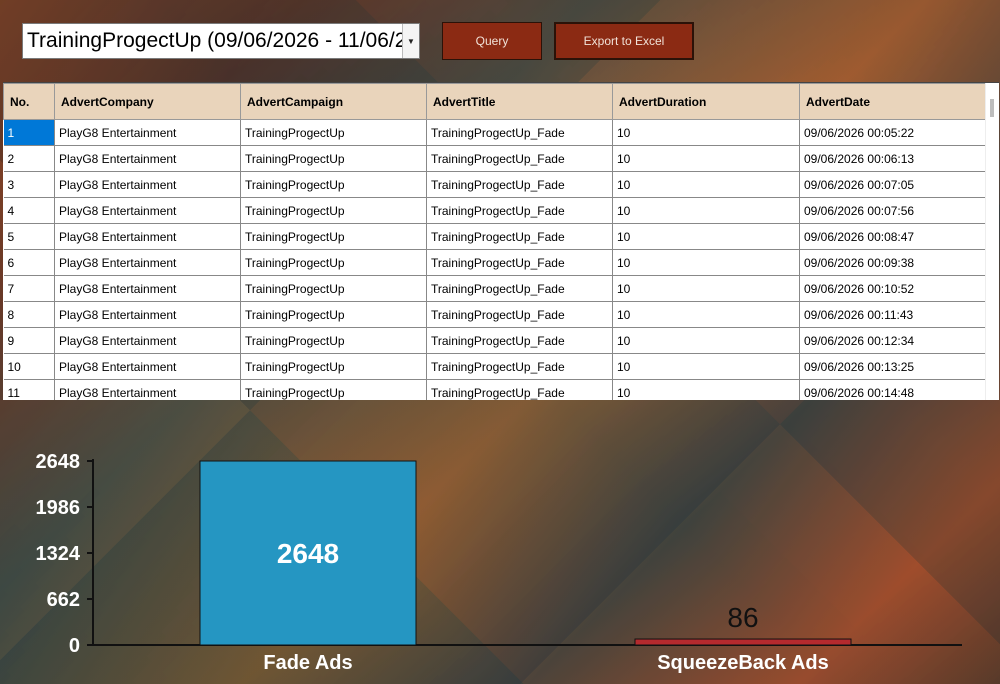 The height and width of the screenshot is (684, 1000). I want to click on x-category-label: Fade Ads, so click(307, 663).